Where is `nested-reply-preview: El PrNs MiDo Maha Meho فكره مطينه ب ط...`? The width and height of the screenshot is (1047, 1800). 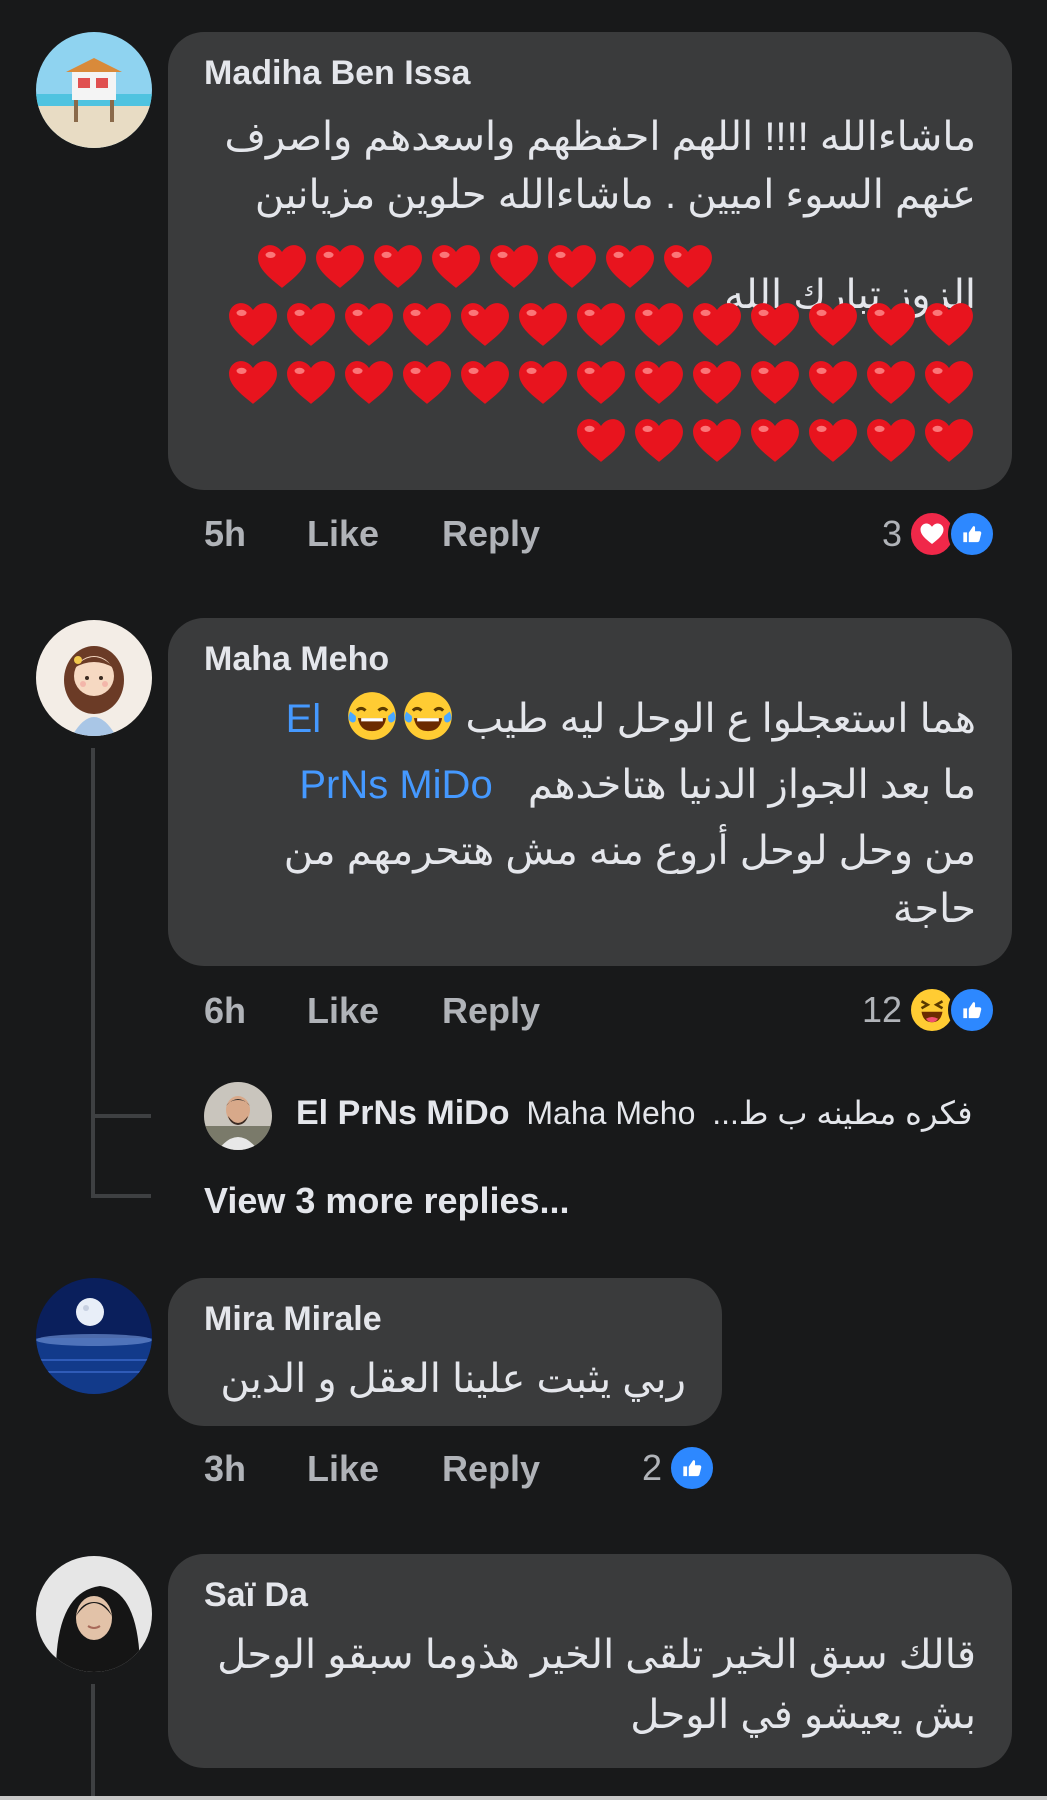
nested-reply-preview: El PrNs MiDo Maha Meho فكره مطينه ب ط... is located at coordinates (634, 1113).